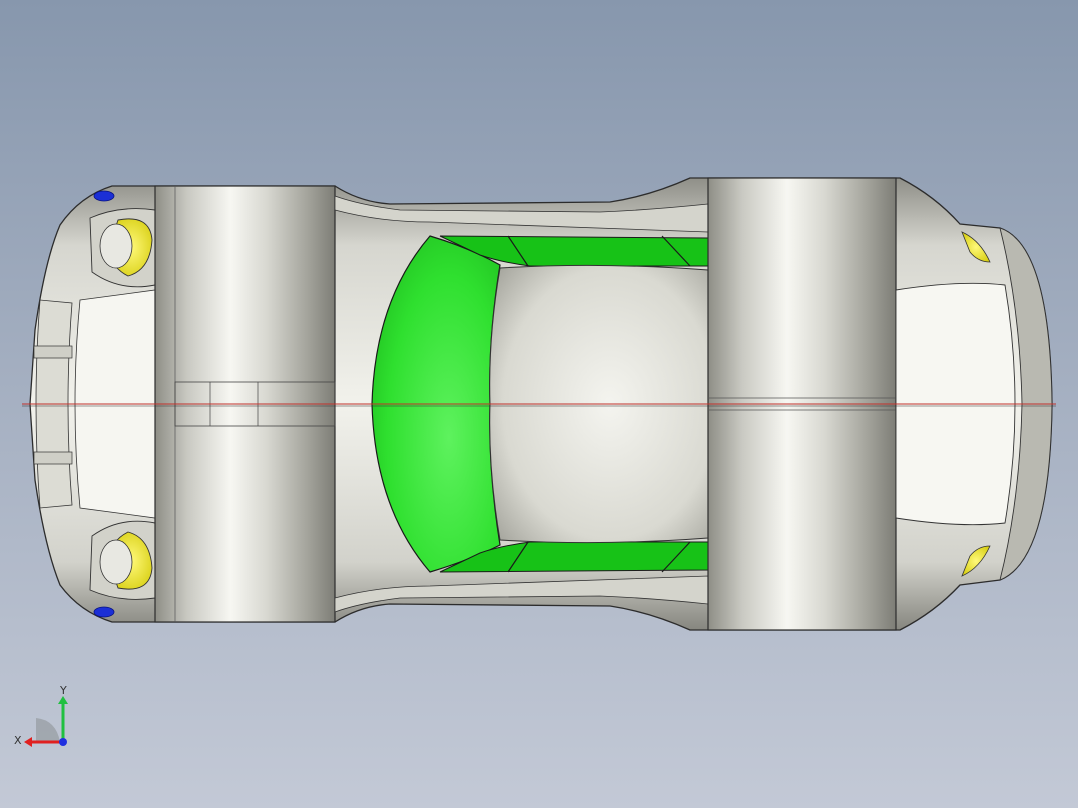  I want to click on triad-plane-icon, so click(48, 730).